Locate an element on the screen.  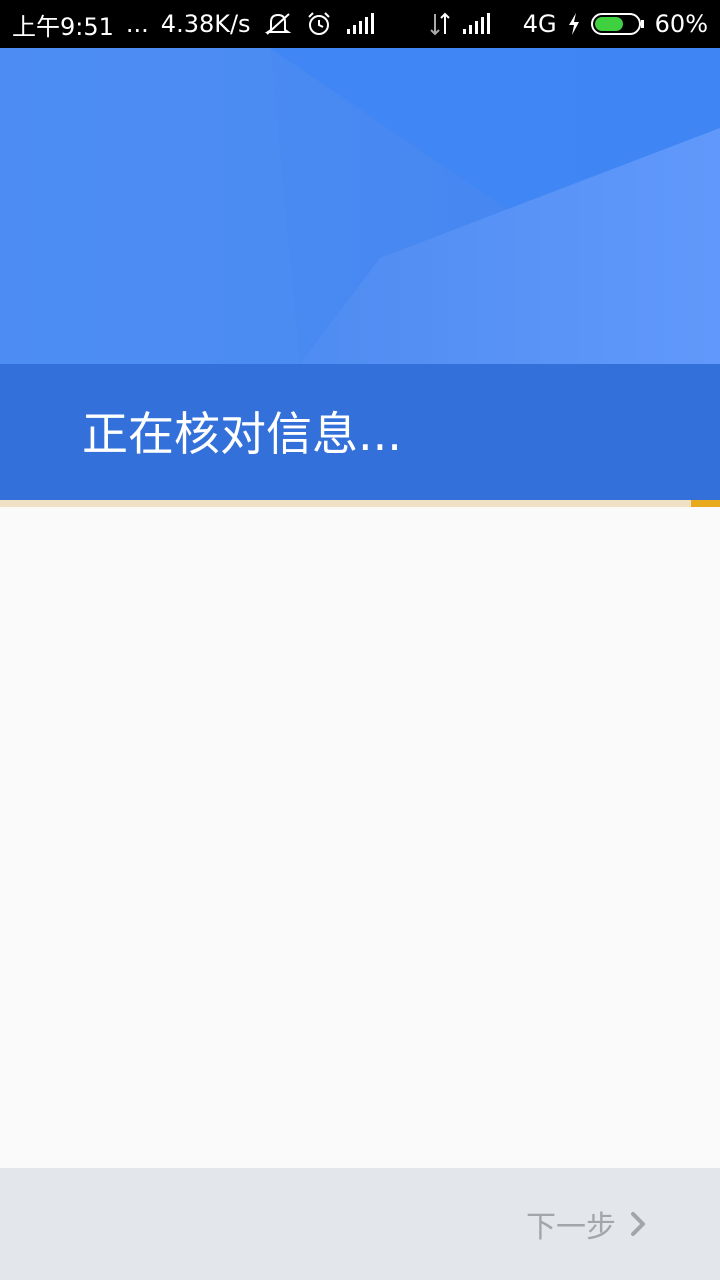
mute-icon is located at coordinates (278, 24).